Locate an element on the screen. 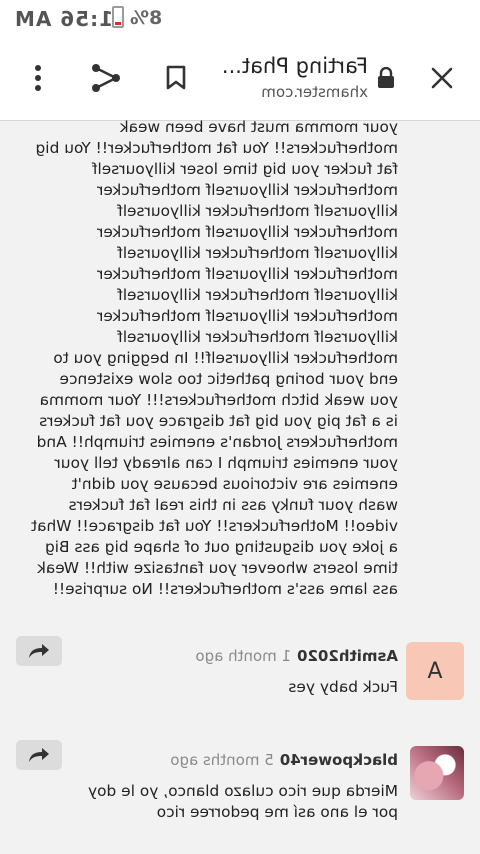 Image resolution: width=480 pixels, height=854 pixels. comment-timestamp: 5 months ago is located at coordinates (222, 760).